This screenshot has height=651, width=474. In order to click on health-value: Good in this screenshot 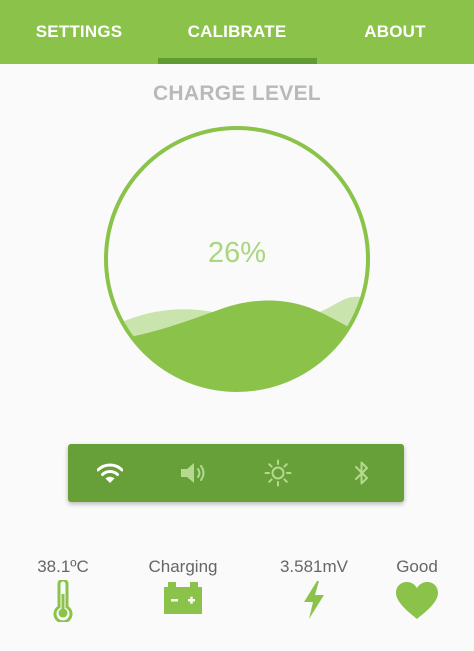, I will do `click(417, 566)`.